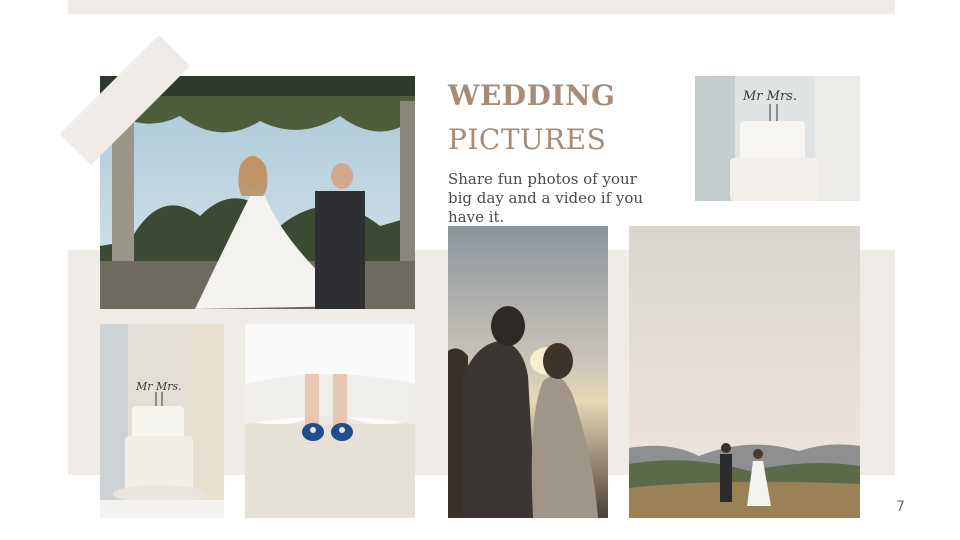  What do you see at coordinates (769, 96) in the screenshot?
I see `cake-topper-text: Mr Mrs.` at bounding box center [769, 96].